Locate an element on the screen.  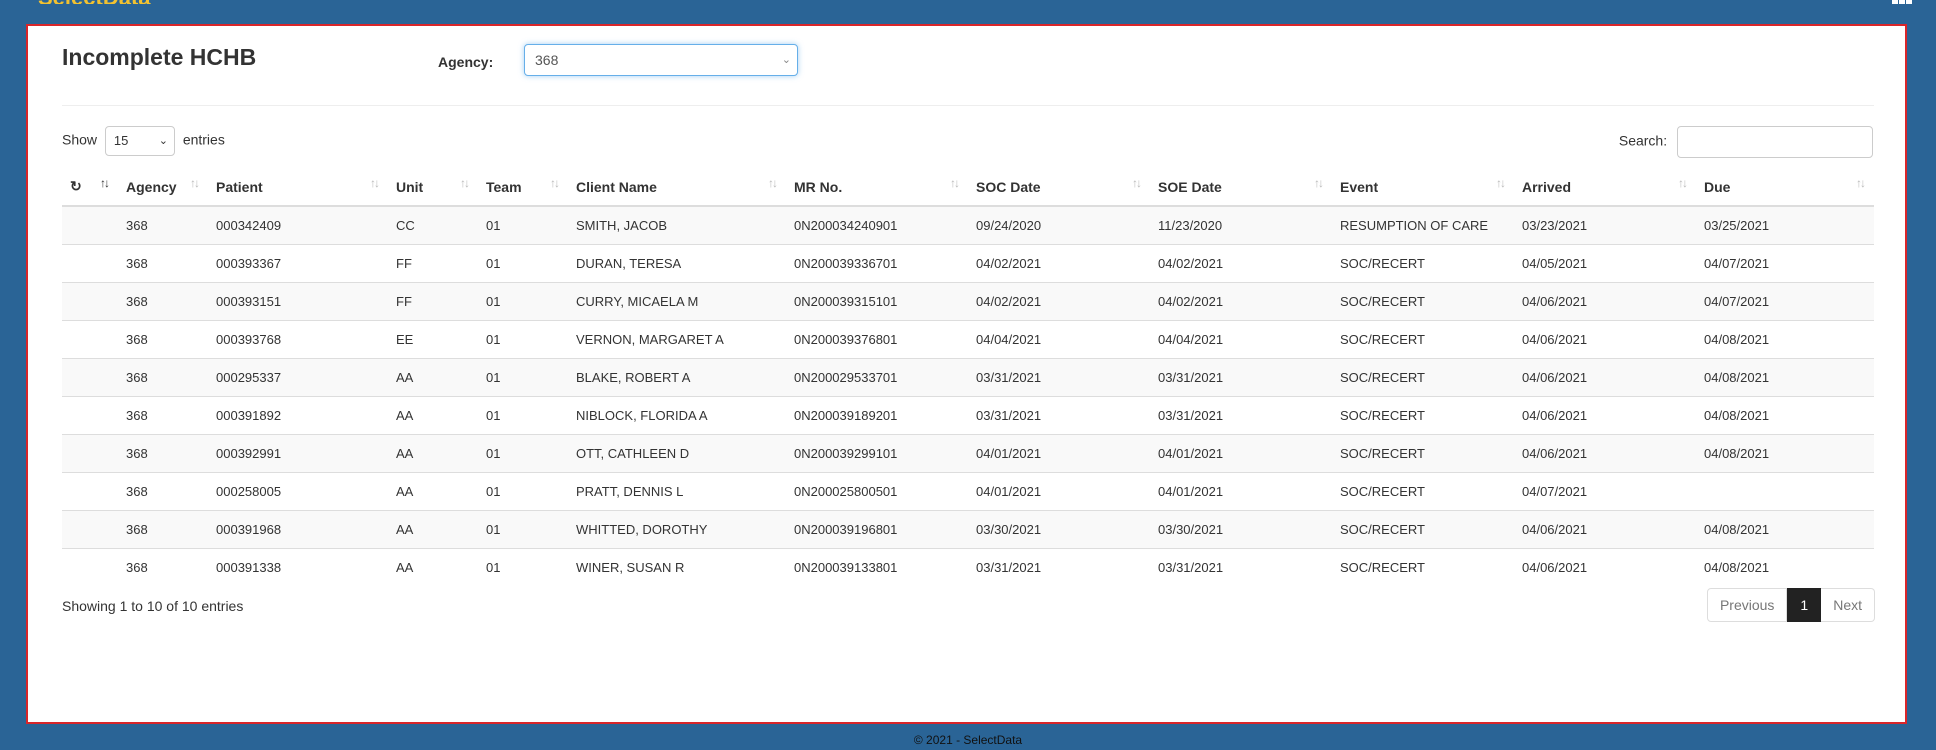
column-header: Event ↑↓ is located at coordinates (1423, 187).